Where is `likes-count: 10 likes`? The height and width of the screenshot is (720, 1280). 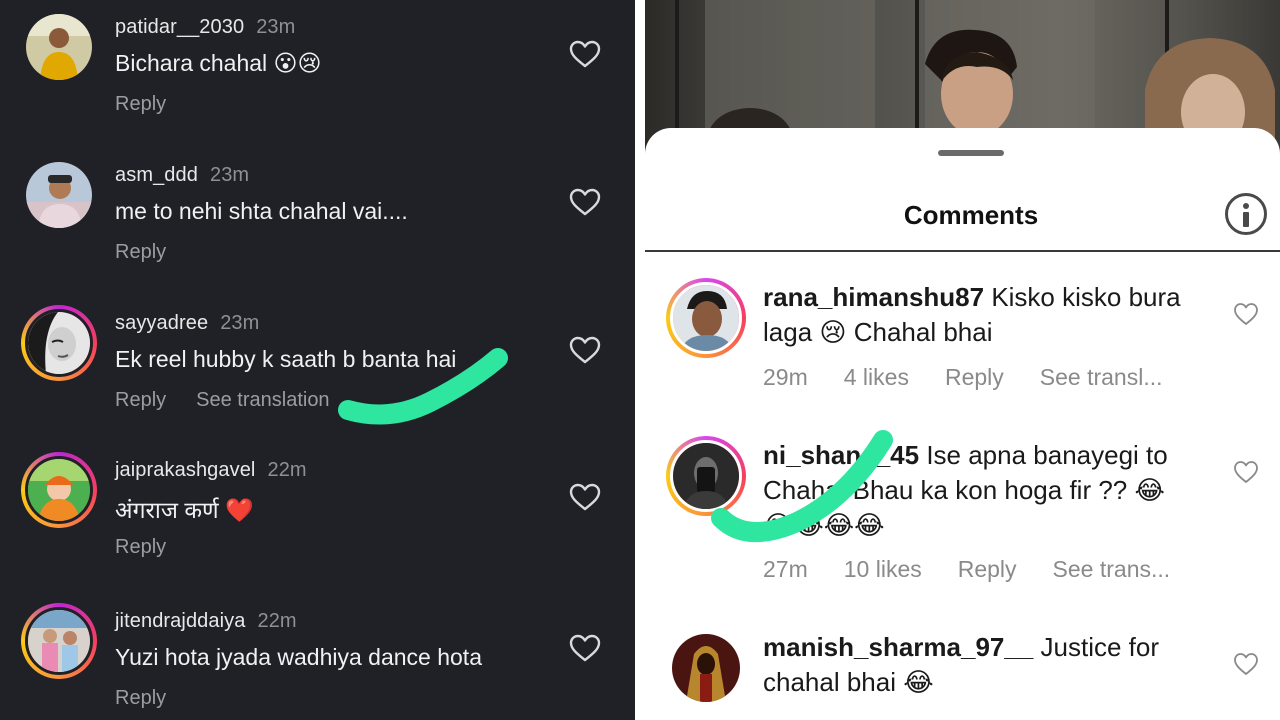 likes-count: 10 likes is located at coordinates (883, 569).